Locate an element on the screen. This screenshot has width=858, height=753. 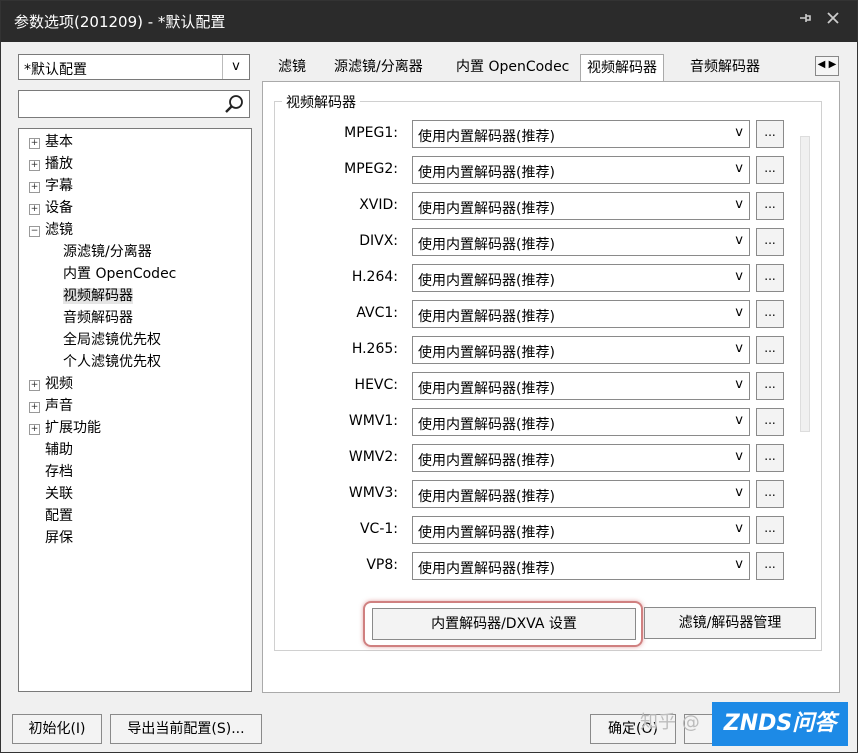
tree-item-device: 设备 is located at coordinates (59, 208).